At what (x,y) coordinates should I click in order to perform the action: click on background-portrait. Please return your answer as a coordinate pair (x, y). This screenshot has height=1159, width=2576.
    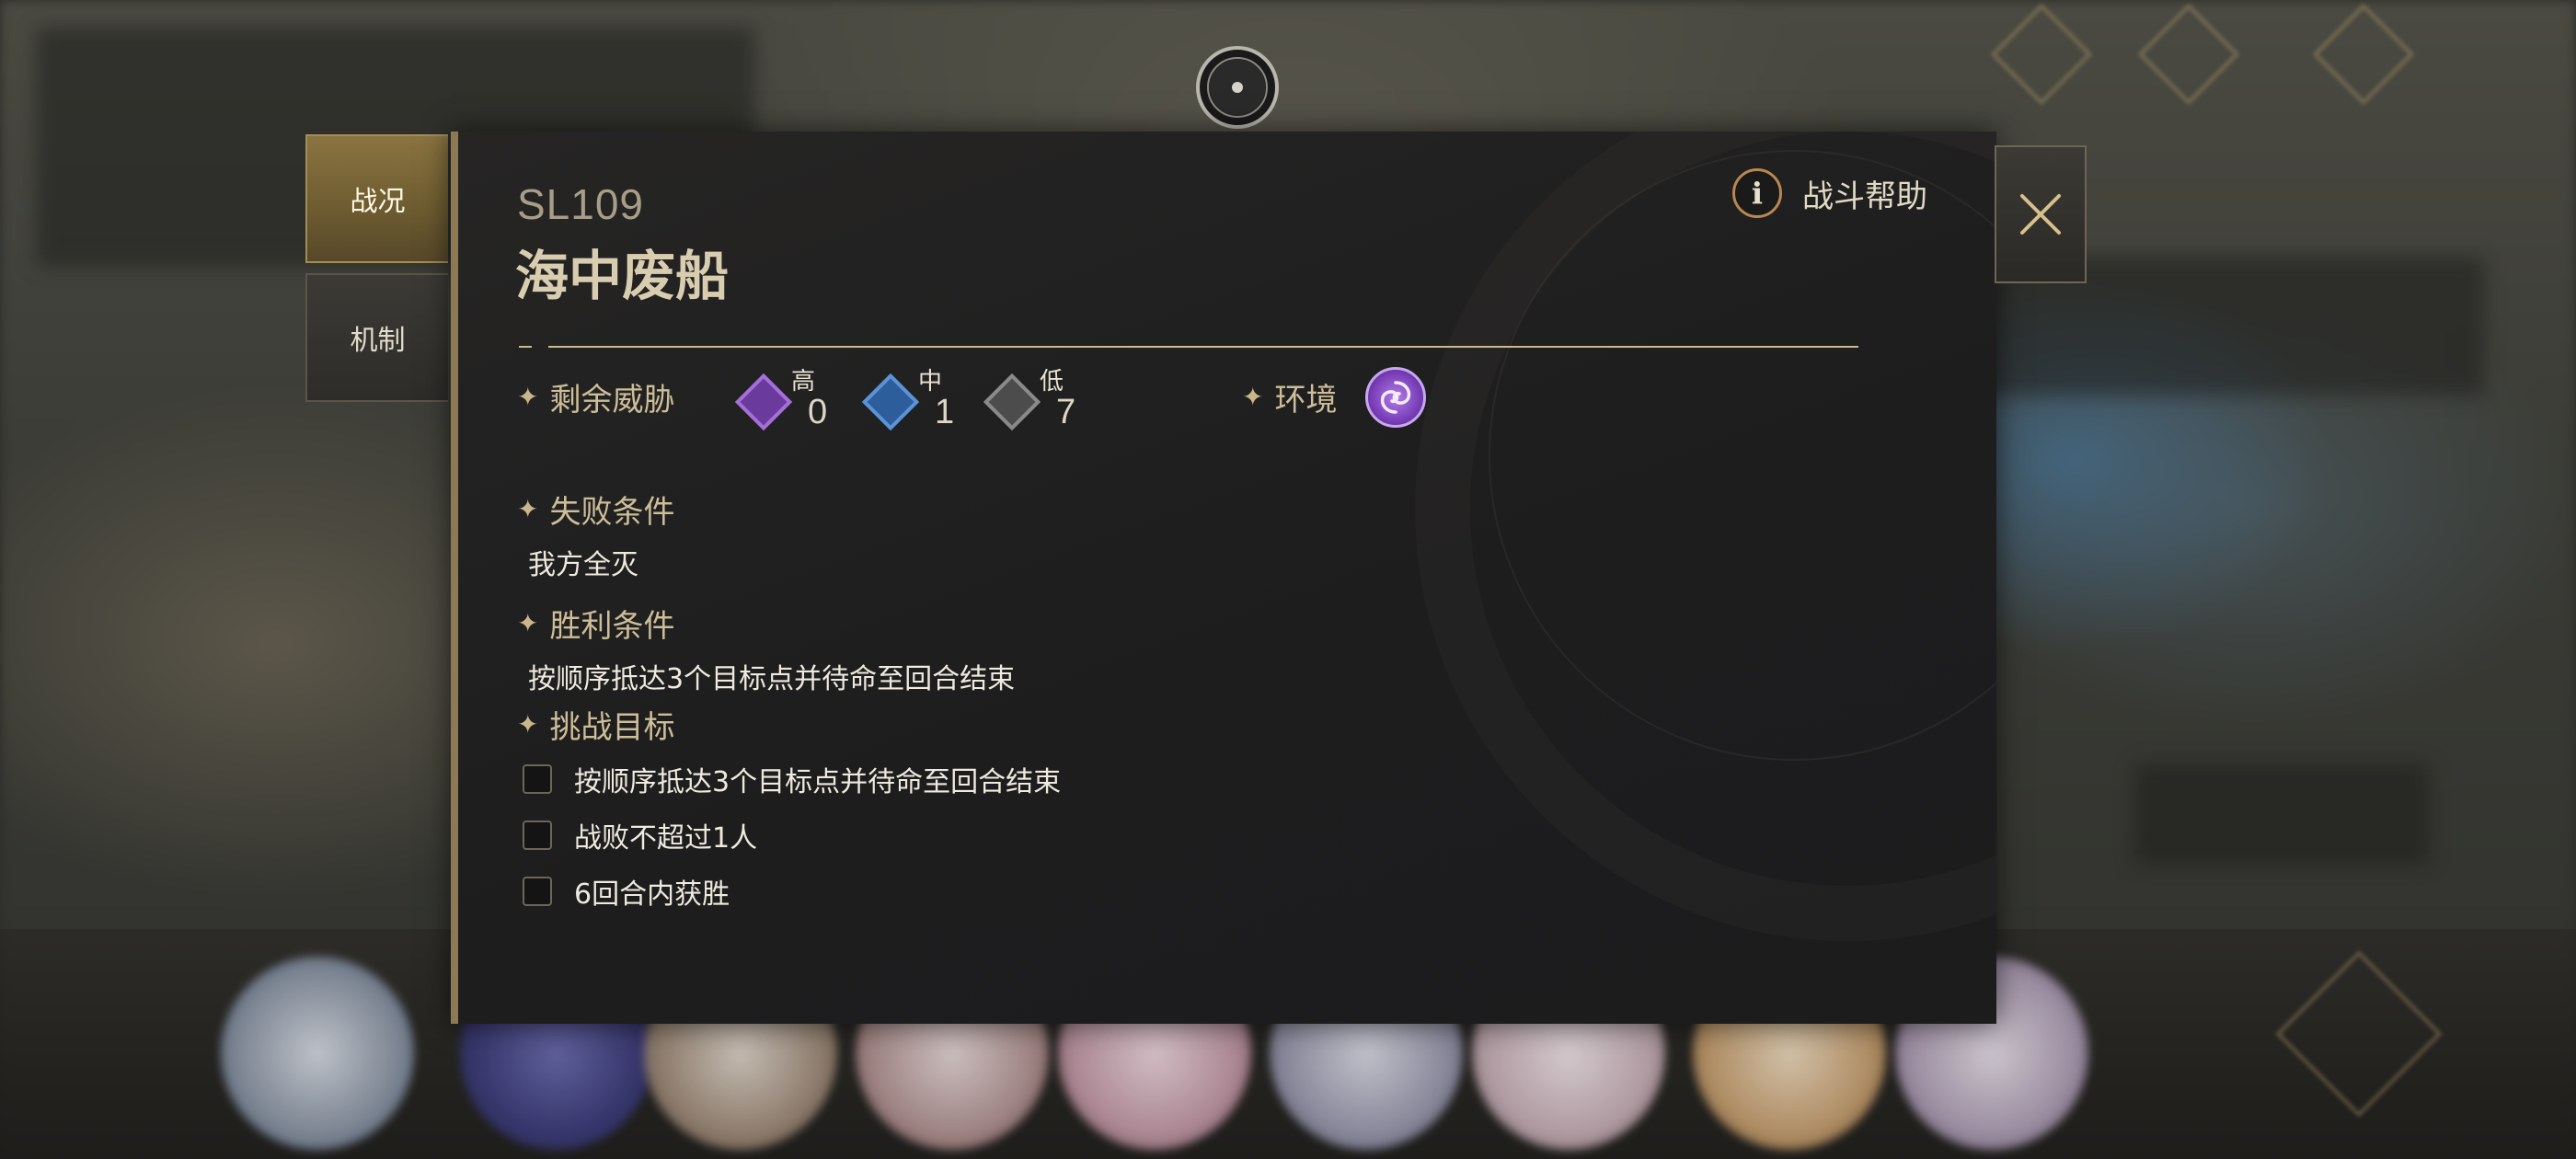
    Looking at the image, I should click on (317, 1053).